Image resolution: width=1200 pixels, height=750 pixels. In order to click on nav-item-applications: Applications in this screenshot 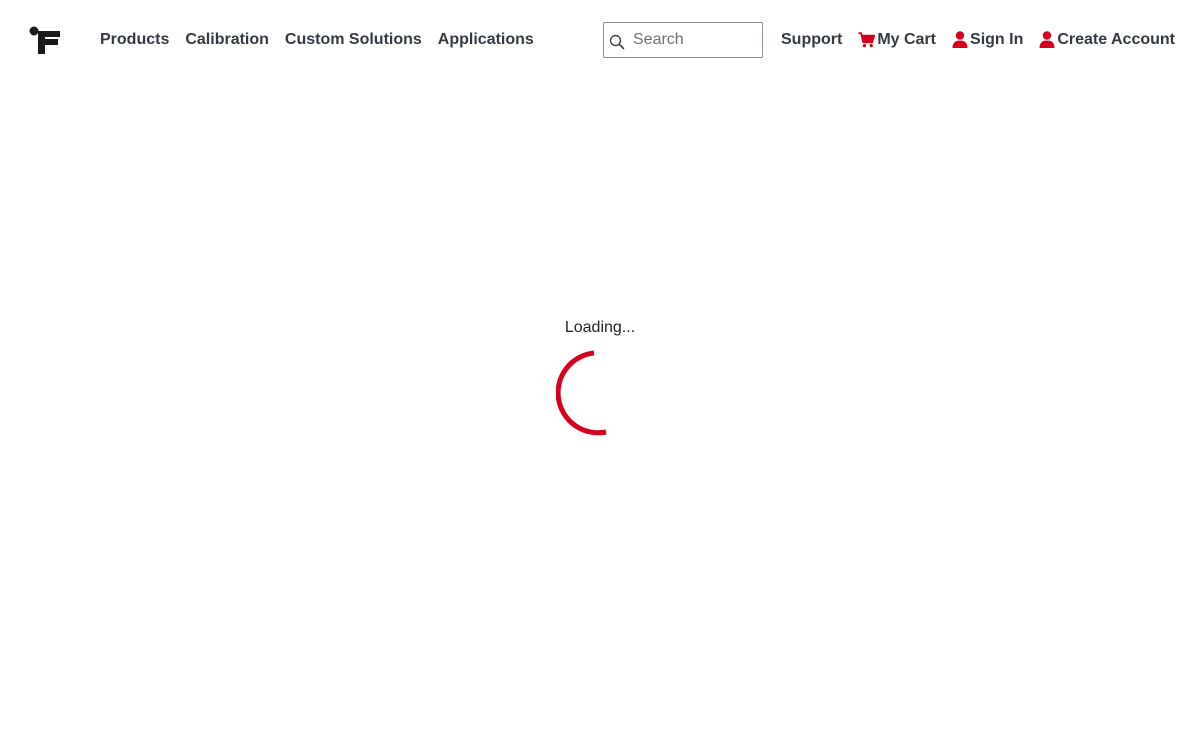, I will do `click(486, 39)`.